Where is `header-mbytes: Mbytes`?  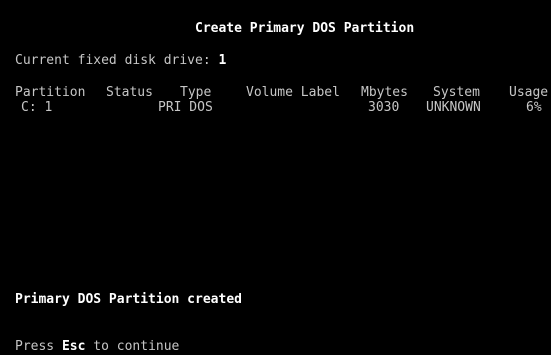 header-mbytes: Mbytes is located at coordinates (384, 92).